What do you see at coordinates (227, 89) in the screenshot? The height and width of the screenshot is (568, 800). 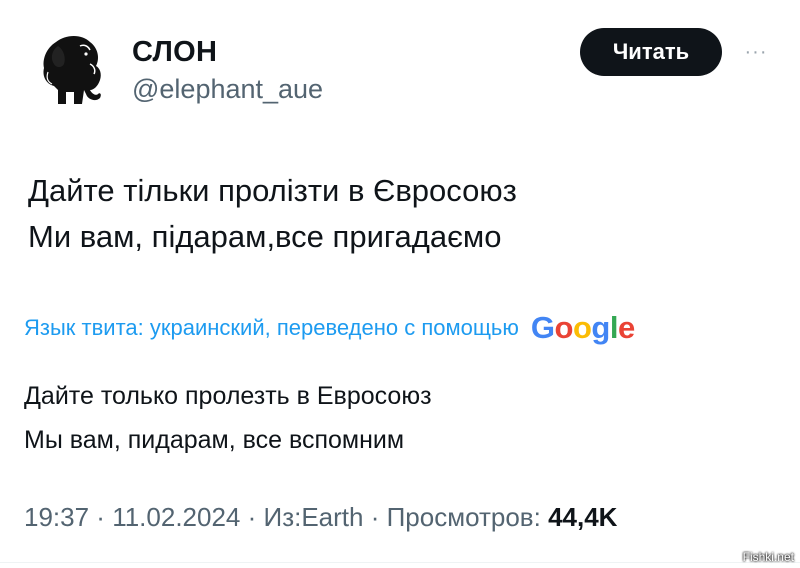 I see `user-handle: @elephant_aue` at bounding box center [227, 89].